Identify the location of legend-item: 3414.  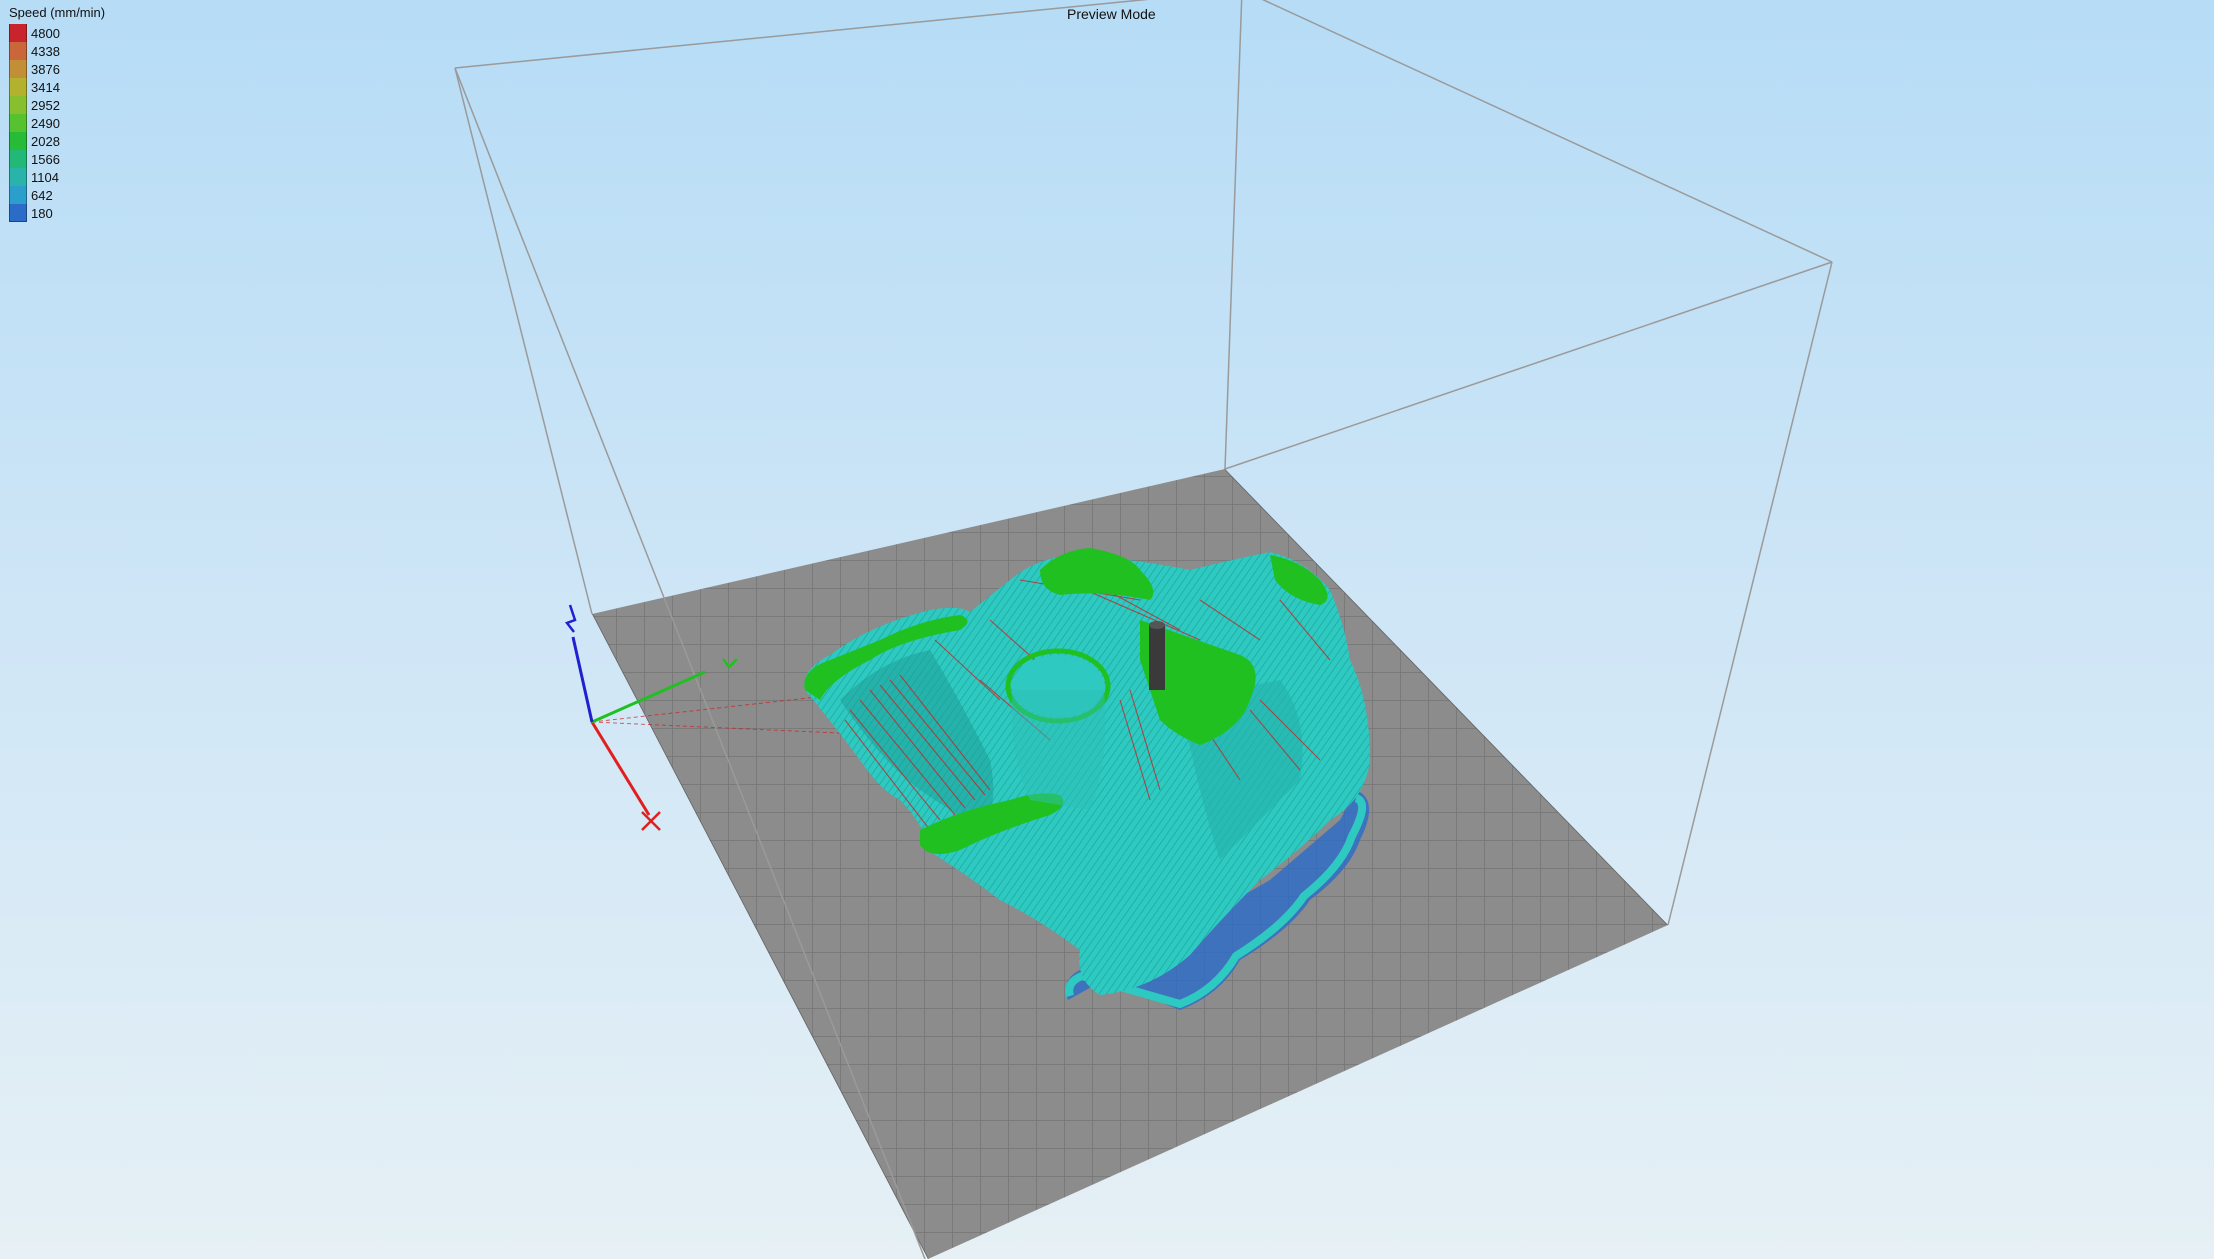
(57, 87).